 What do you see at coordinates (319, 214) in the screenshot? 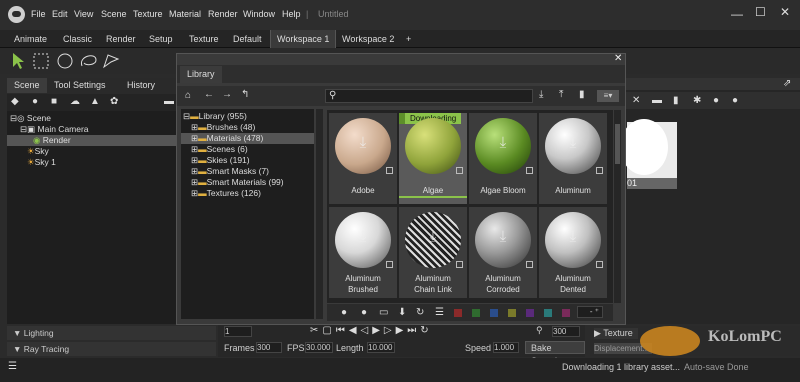
I see `tree-scrollbar` at bounding box center [319, 214].